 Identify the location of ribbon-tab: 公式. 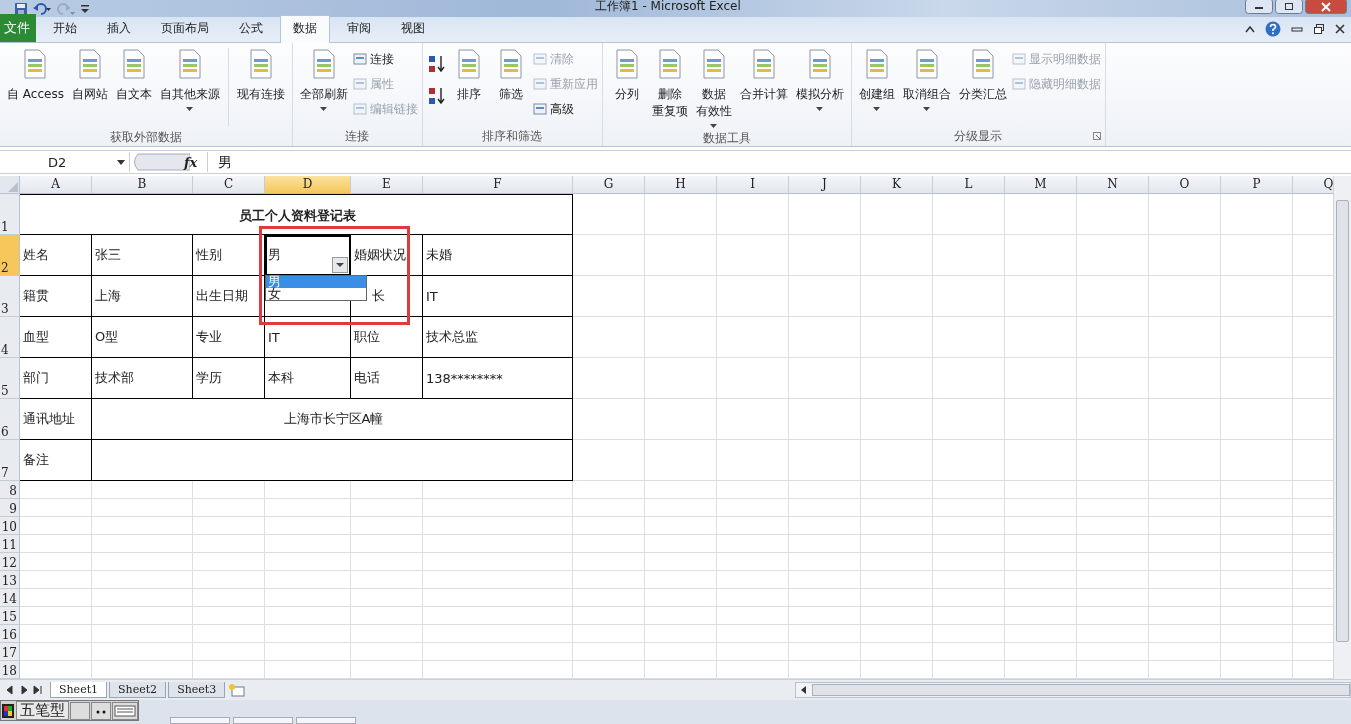
(251, 28).